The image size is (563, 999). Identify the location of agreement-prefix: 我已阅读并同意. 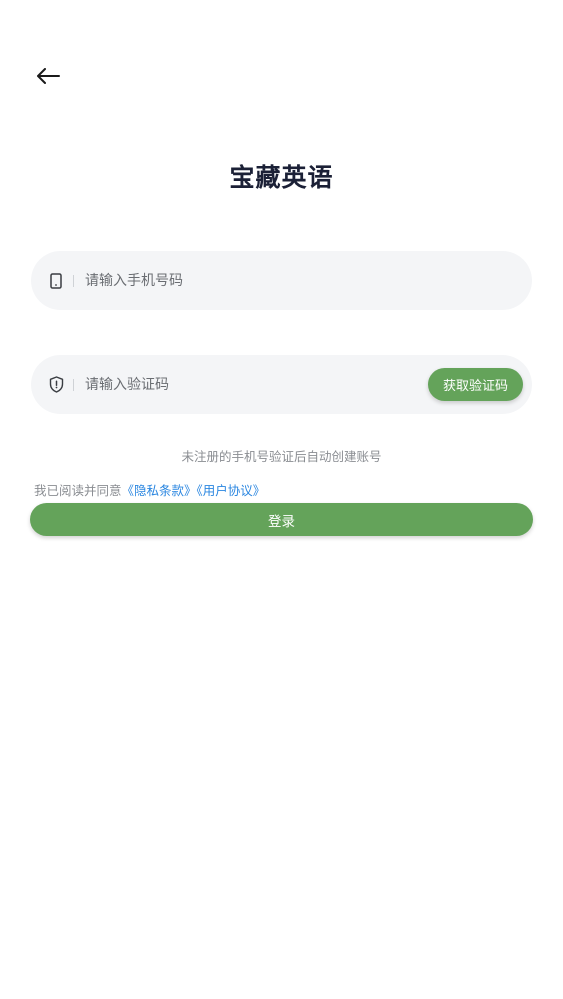
(78, 490).